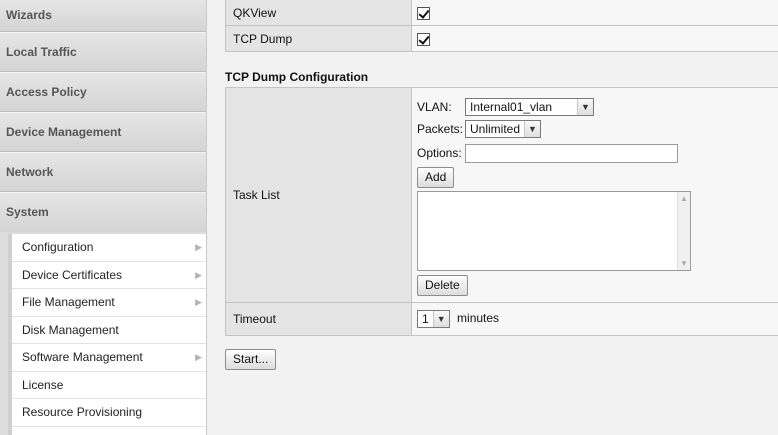 This screenshot has width=778, height=435. What do you see at coordinates (82, 357) in the screenshot?
I see `submenu-item-label: Software Management` at bounding box center [82, 357].